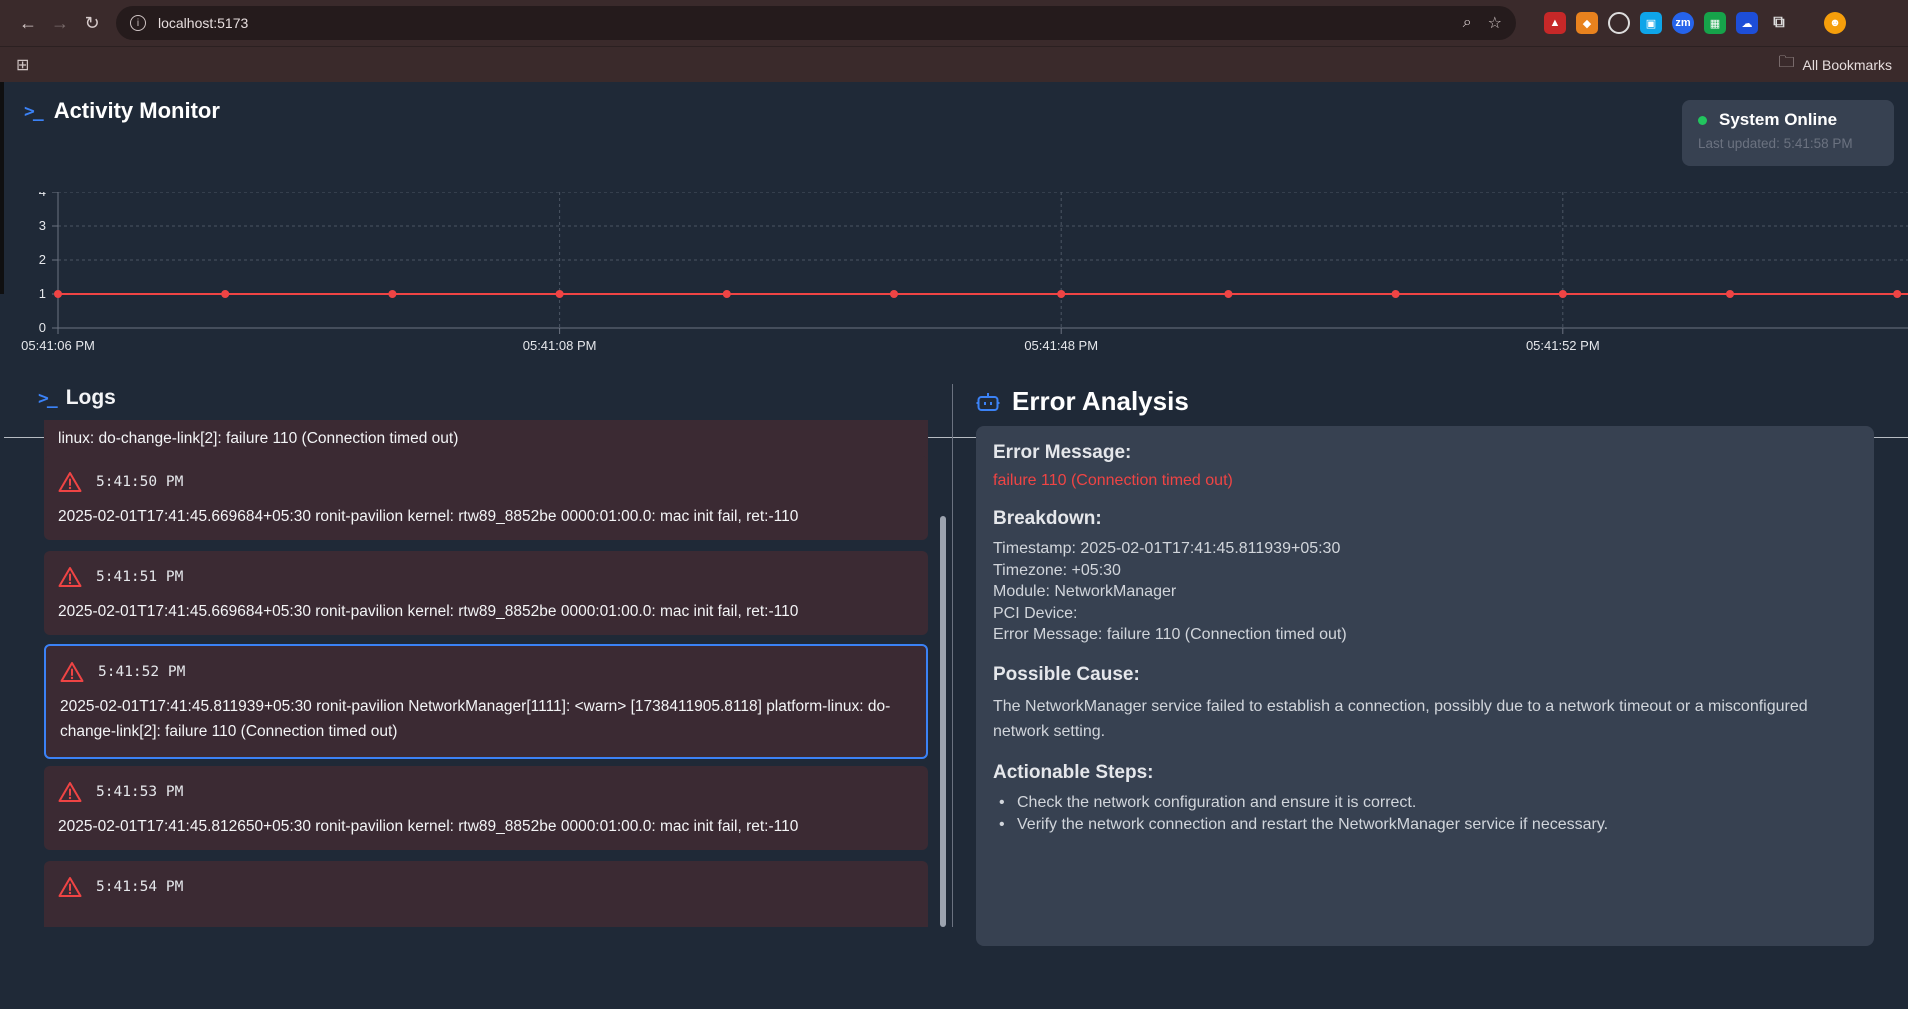 This screenshot has width=1908, height=1009. Describe the element at coordinates (138, 23) in the screenshot. I see `site-info-icon: i` at that location.